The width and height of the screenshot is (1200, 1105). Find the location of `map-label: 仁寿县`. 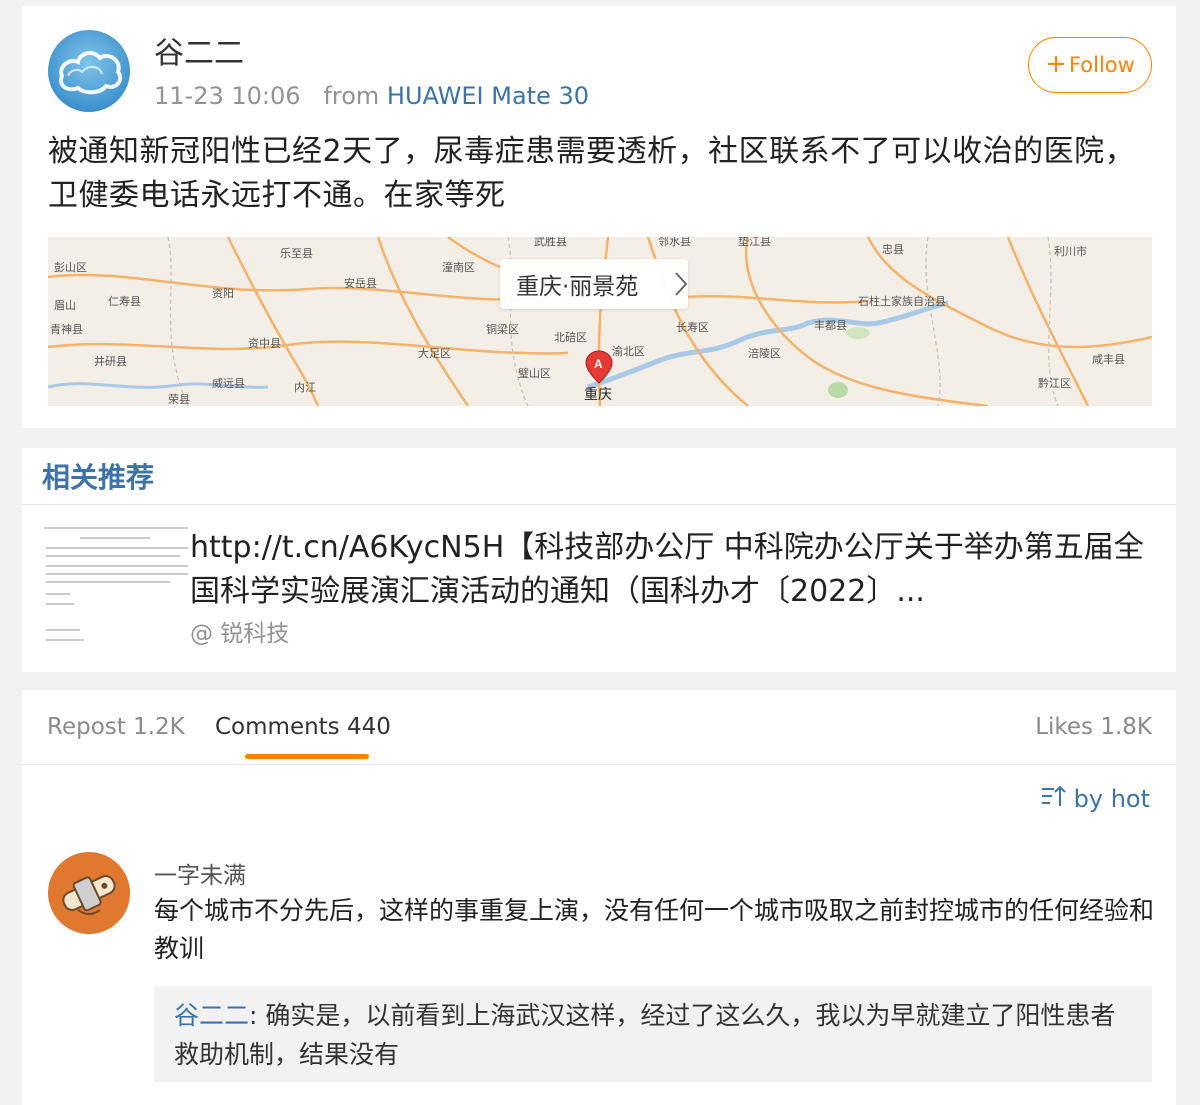

map-label: 仁寿县 is located at coordinates (124, 301).